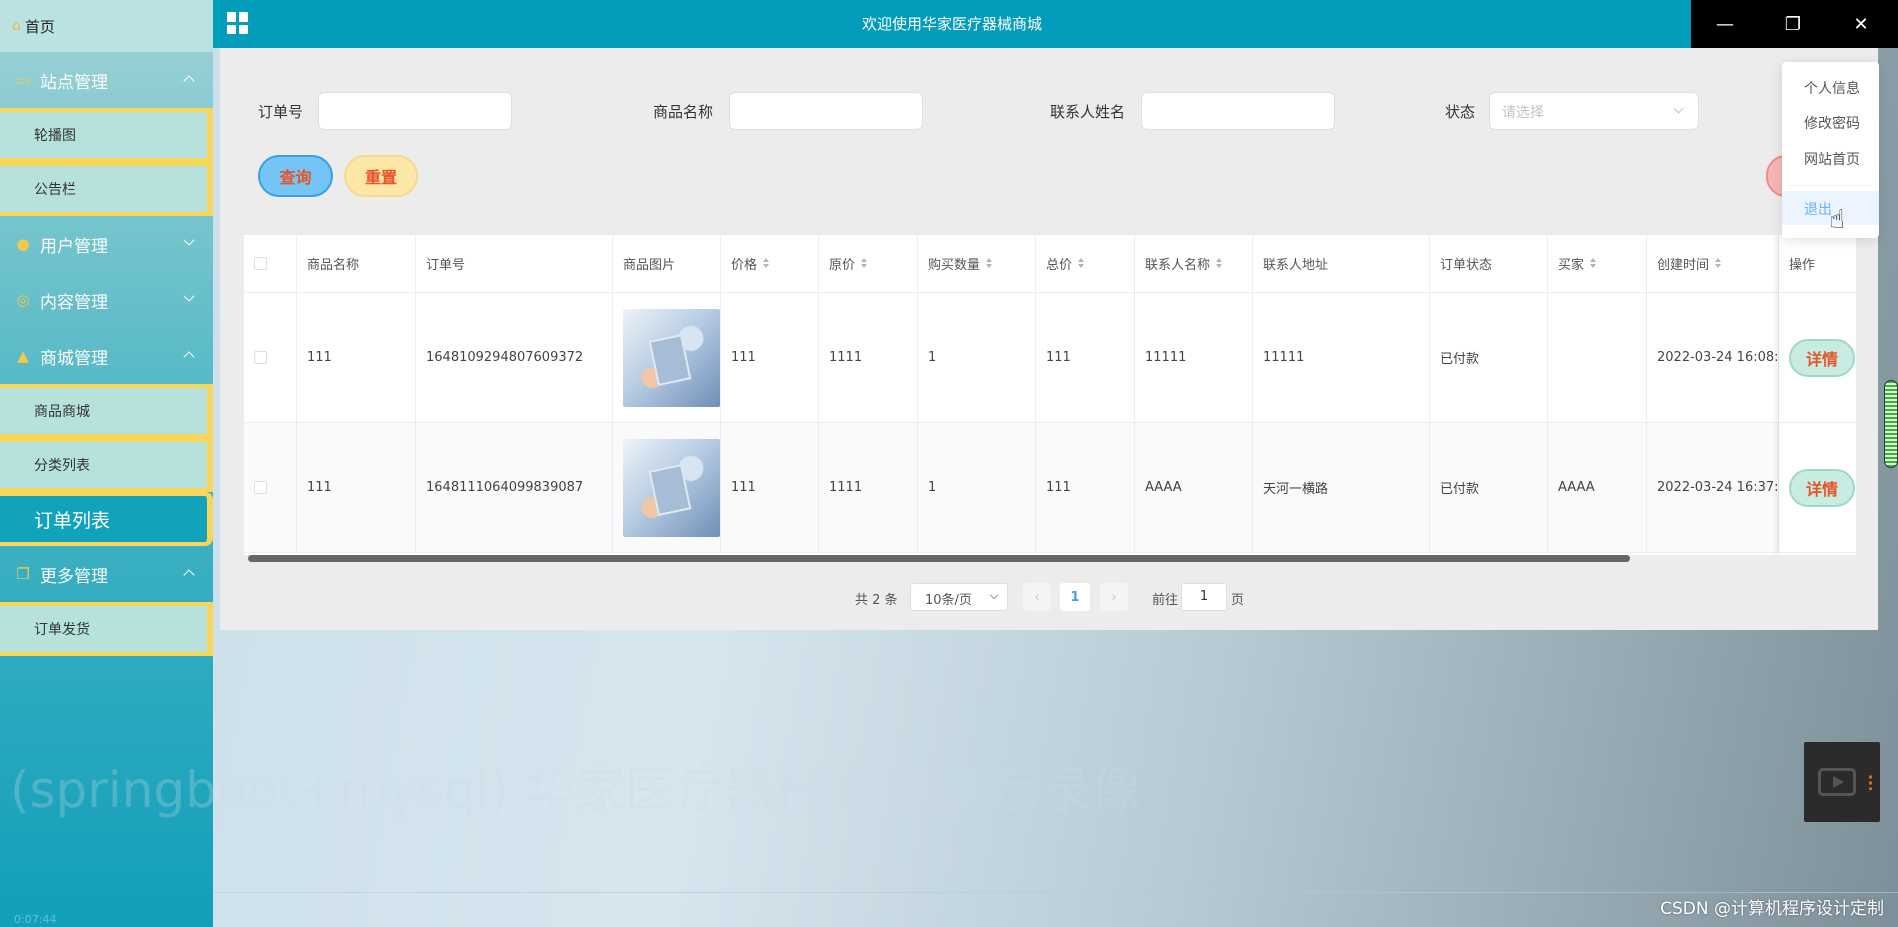  What do you see at coordinates (106, 519) in the screenshot?
I see `sidebar-item-orders: 订单列表` at bounding box center [106, 519].